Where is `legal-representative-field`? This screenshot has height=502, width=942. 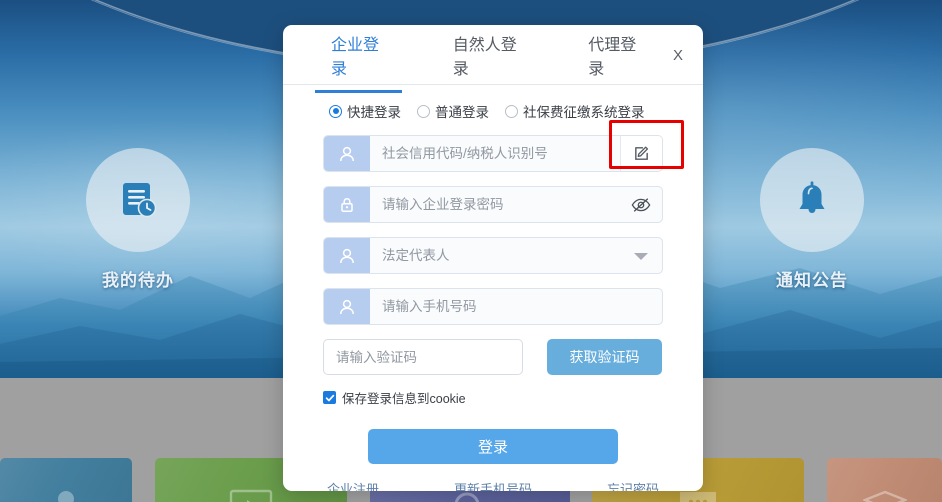 legal-representative-field is located at coordinates (493, 255).